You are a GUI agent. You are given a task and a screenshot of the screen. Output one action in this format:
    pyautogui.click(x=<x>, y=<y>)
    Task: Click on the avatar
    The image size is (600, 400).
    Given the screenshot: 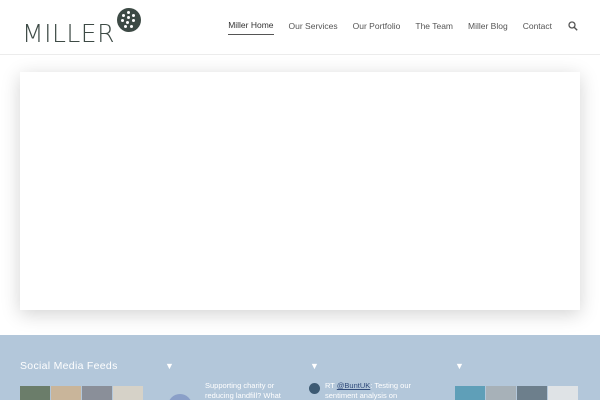 What is the action you would take?
    pyautogui.click(x=180, y=397)
    